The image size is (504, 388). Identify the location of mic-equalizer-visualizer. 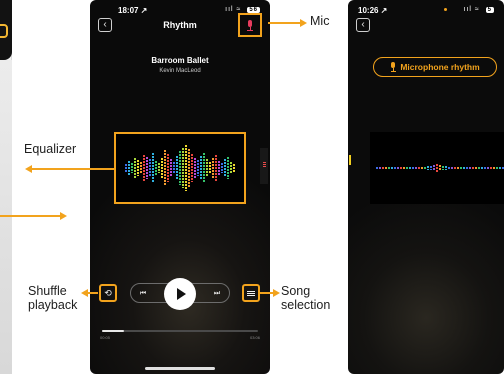
(437, 168).